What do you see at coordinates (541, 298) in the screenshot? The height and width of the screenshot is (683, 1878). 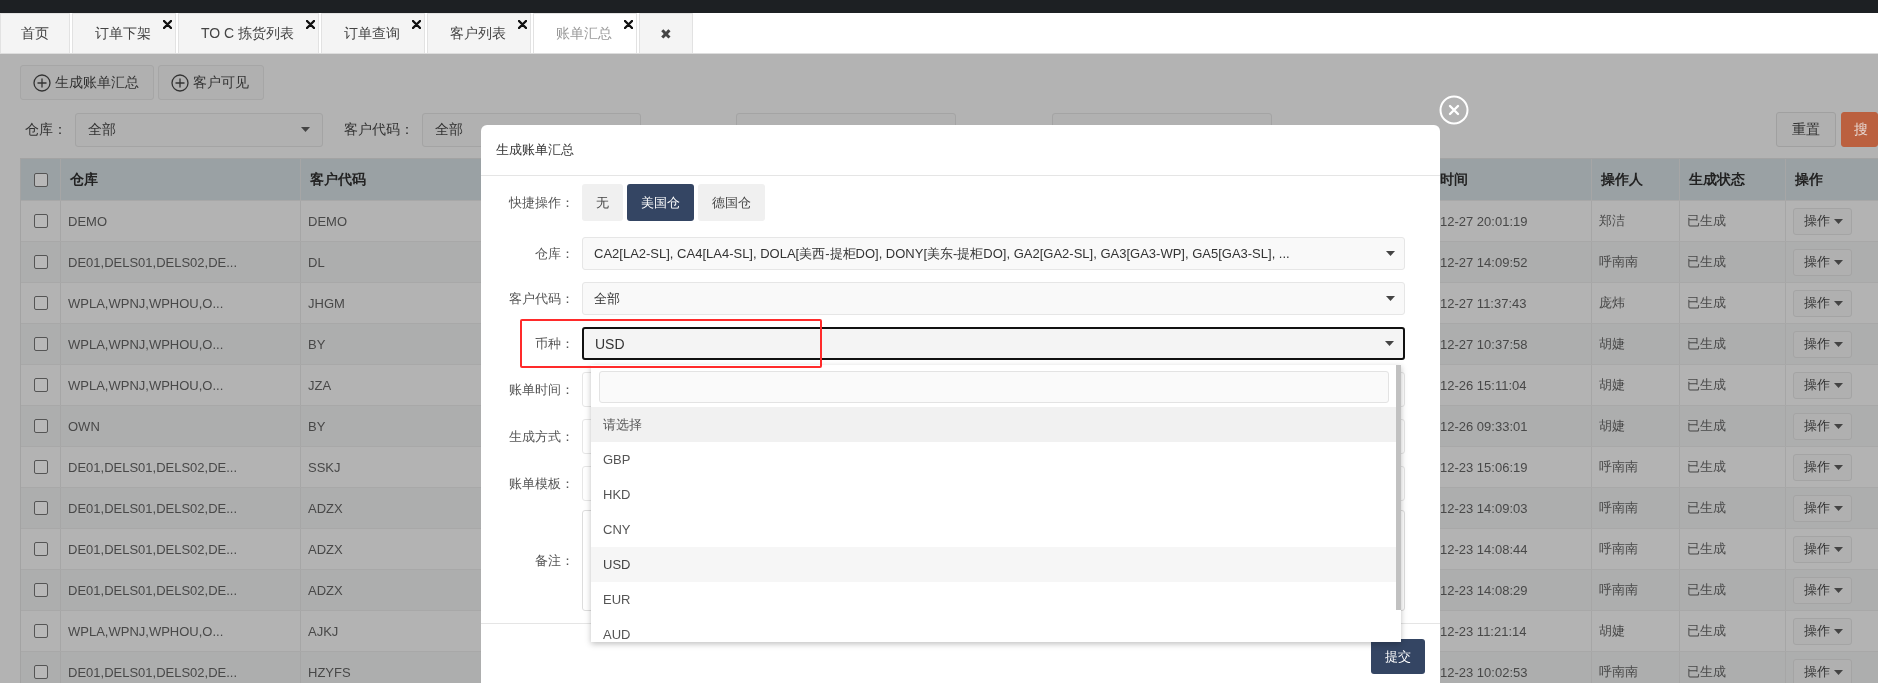 I see `field-label: 客户代码：` at bounding box center [541, 298].